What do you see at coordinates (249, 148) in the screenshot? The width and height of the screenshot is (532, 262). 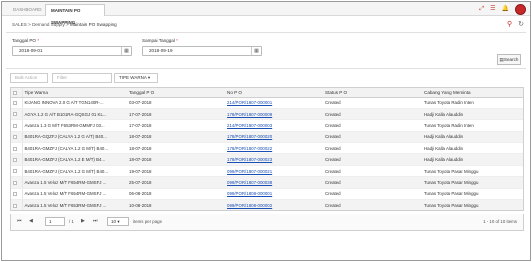 I see `po-number-link: 178/POR/1807-000022` at bounding box center [249, 148].